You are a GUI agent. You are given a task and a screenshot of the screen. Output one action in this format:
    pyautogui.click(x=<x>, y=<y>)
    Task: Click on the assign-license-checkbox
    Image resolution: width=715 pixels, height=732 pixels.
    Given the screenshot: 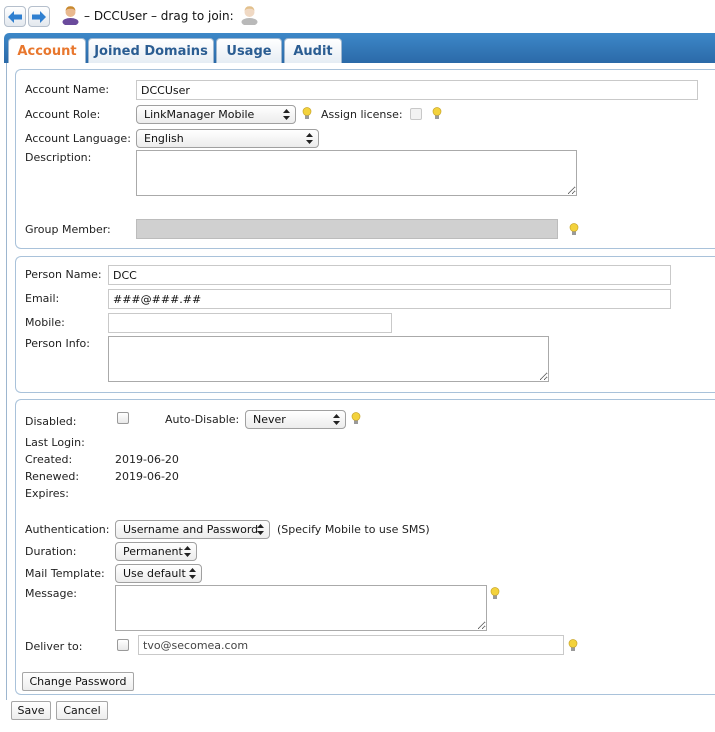 What is the action you would take?
    pyautogui.click(x=416, y=114)
    